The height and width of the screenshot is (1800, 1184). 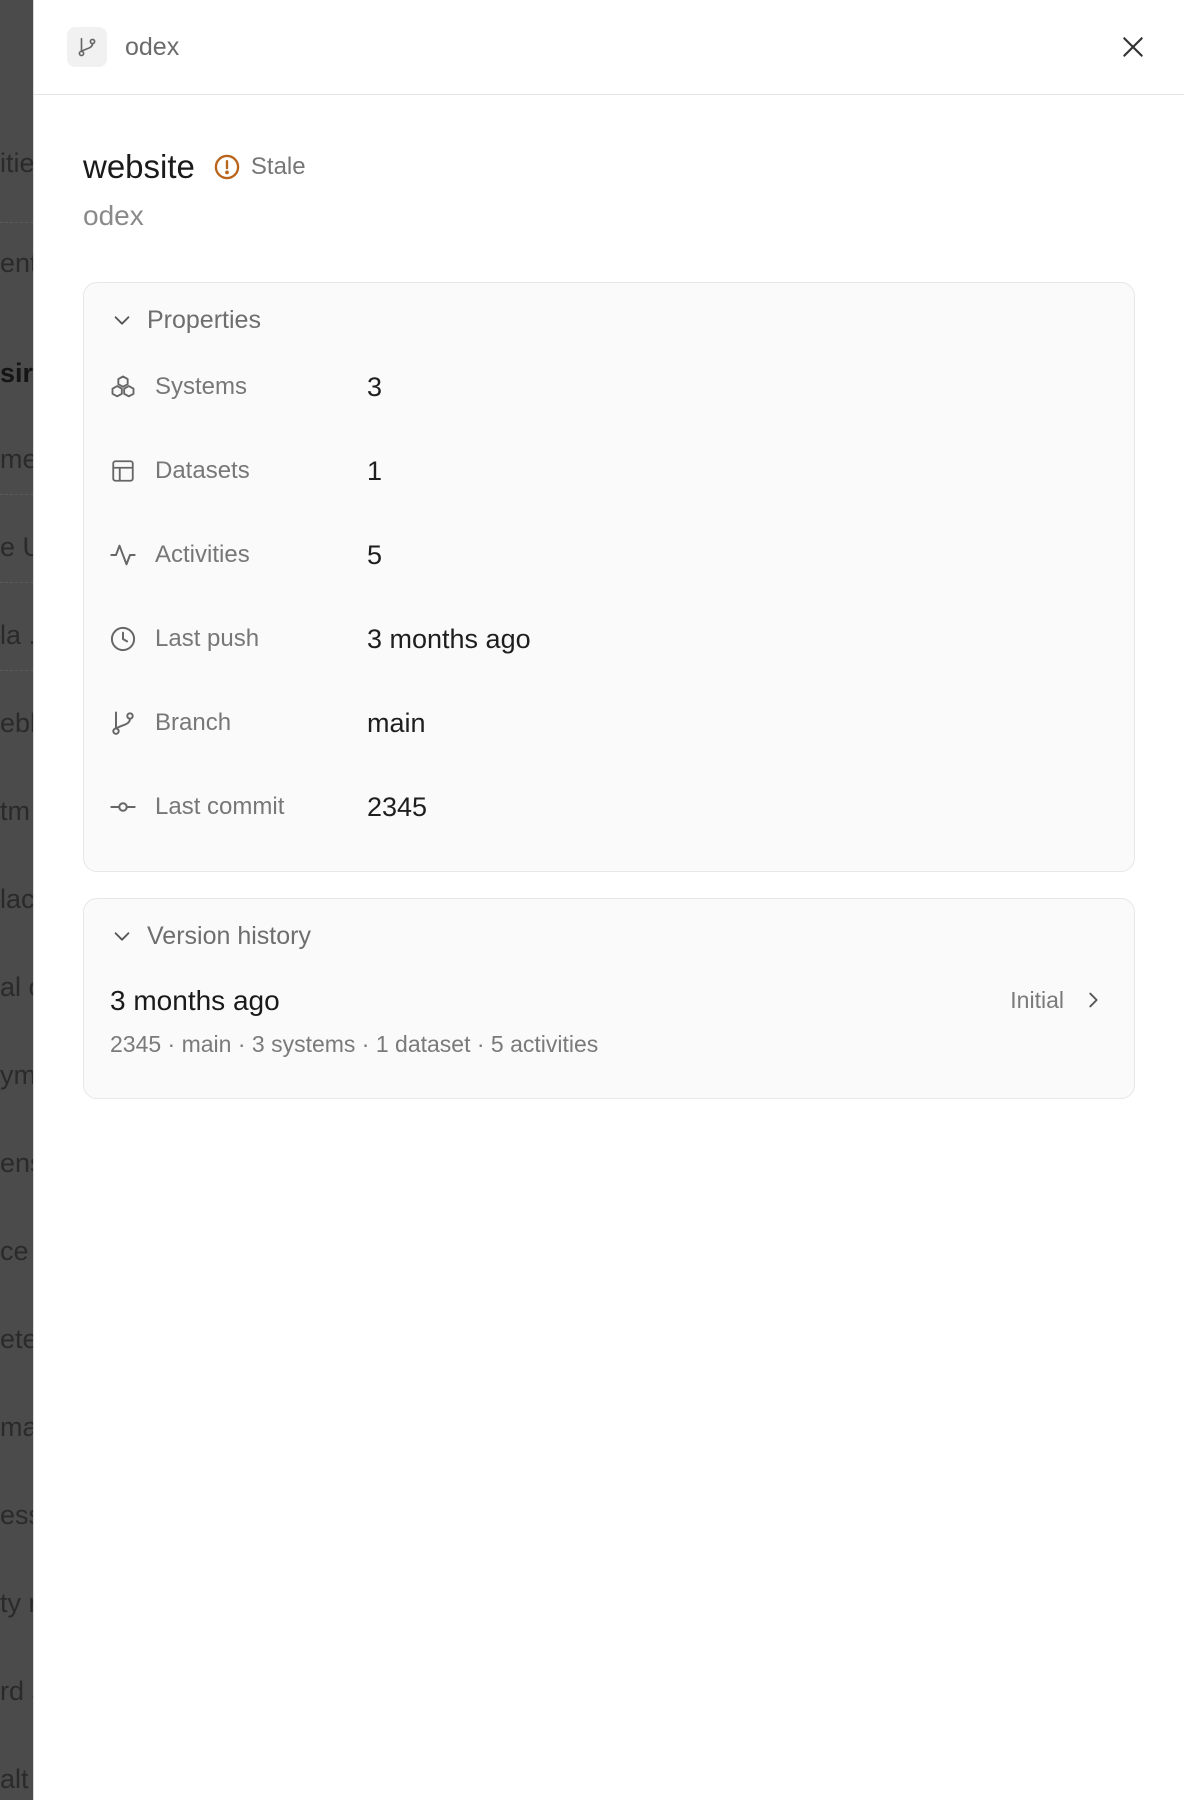 I want to click on property-value: 1, so click(x=375, y=470).